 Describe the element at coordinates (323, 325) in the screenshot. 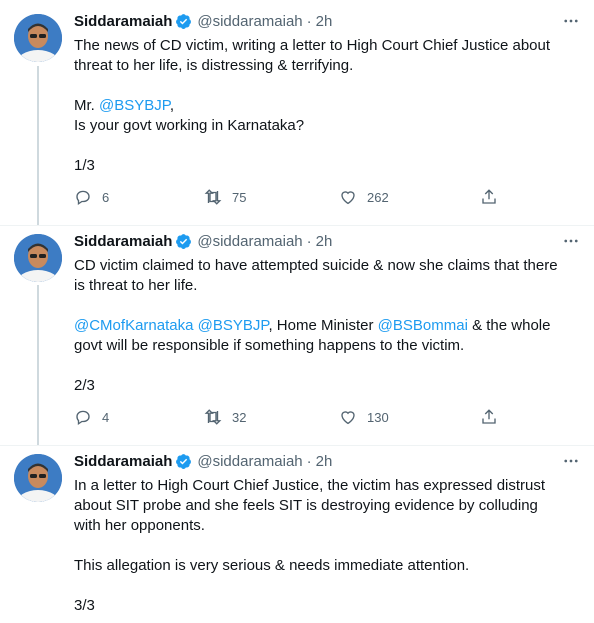

I see `text-segment: , Home Minister` at that location.